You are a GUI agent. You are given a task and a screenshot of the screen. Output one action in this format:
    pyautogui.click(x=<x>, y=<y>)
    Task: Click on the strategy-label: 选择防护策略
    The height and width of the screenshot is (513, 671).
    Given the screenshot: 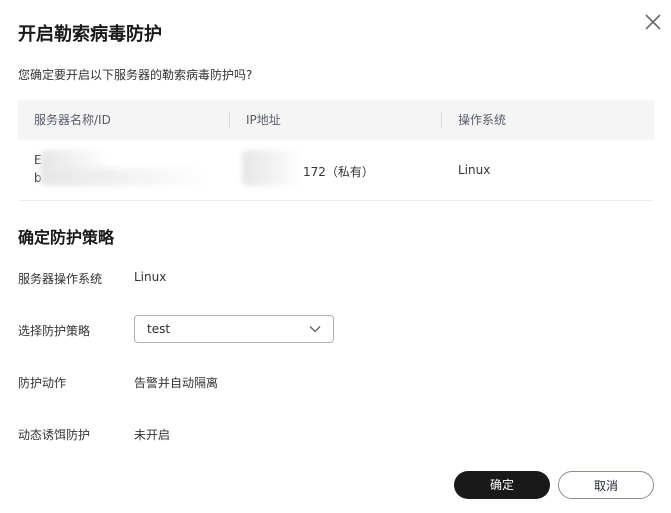 What is the action you would take?
    pyautogui.click(x=54, y=331)
    